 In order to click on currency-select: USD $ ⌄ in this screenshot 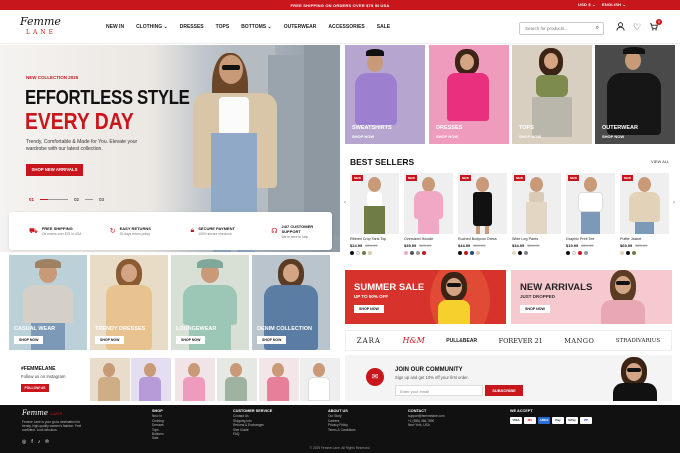, I will do `click(587, 4)`.